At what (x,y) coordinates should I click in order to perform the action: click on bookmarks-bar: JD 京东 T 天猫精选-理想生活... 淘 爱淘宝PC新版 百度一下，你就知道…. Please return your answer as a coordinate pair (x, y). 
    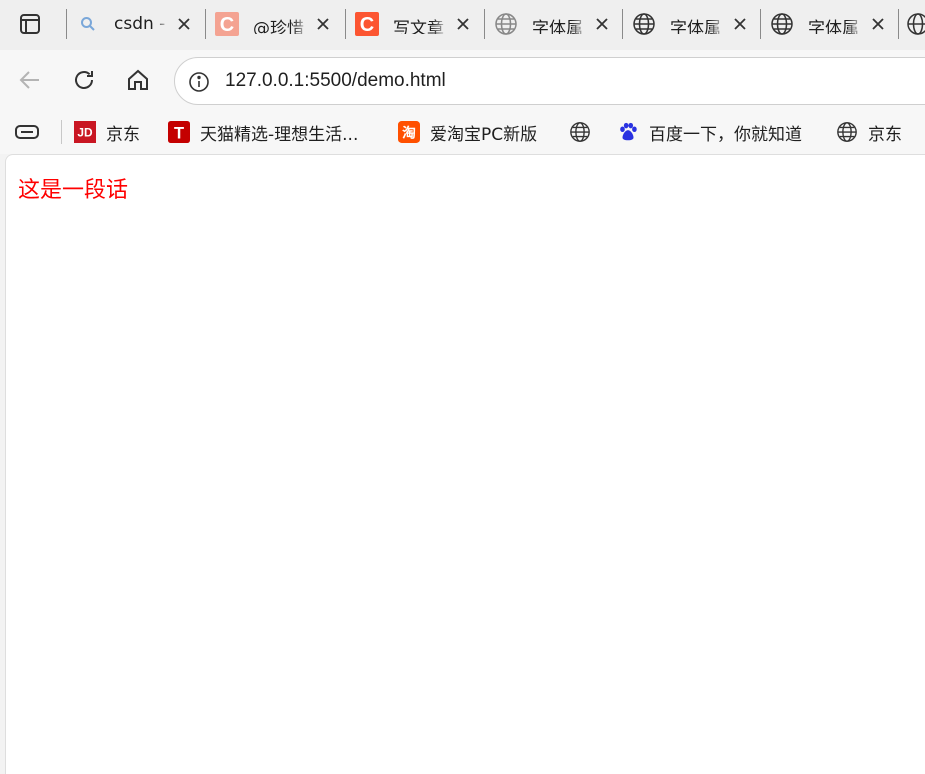
    Looking at the image, I should click on (462, 132).